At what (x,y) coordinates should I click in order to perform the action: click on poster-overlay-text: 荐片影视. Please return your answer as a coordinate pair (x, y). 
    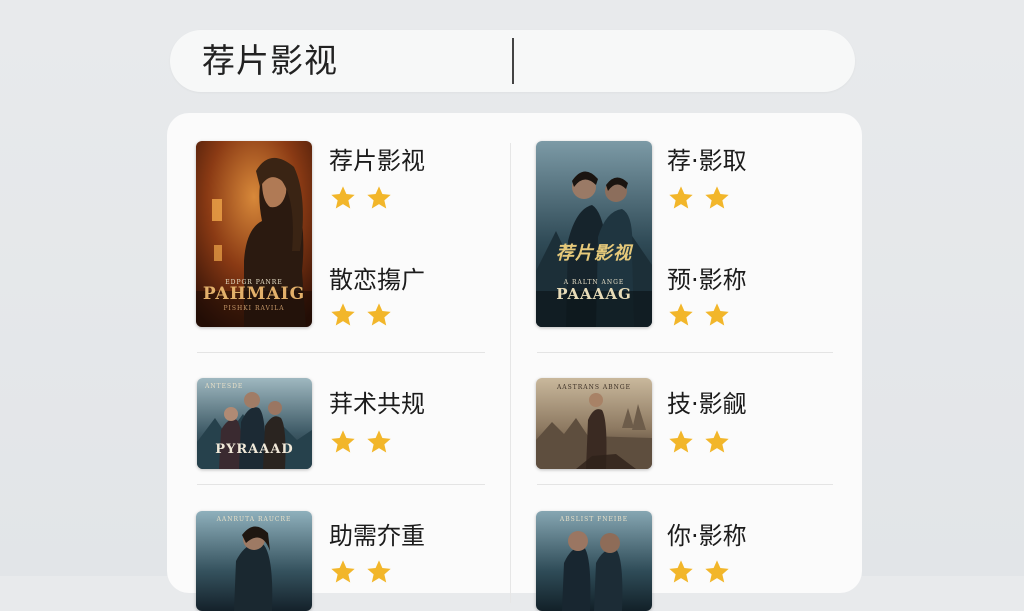
    Looking at the image, I should click on (594, 253).